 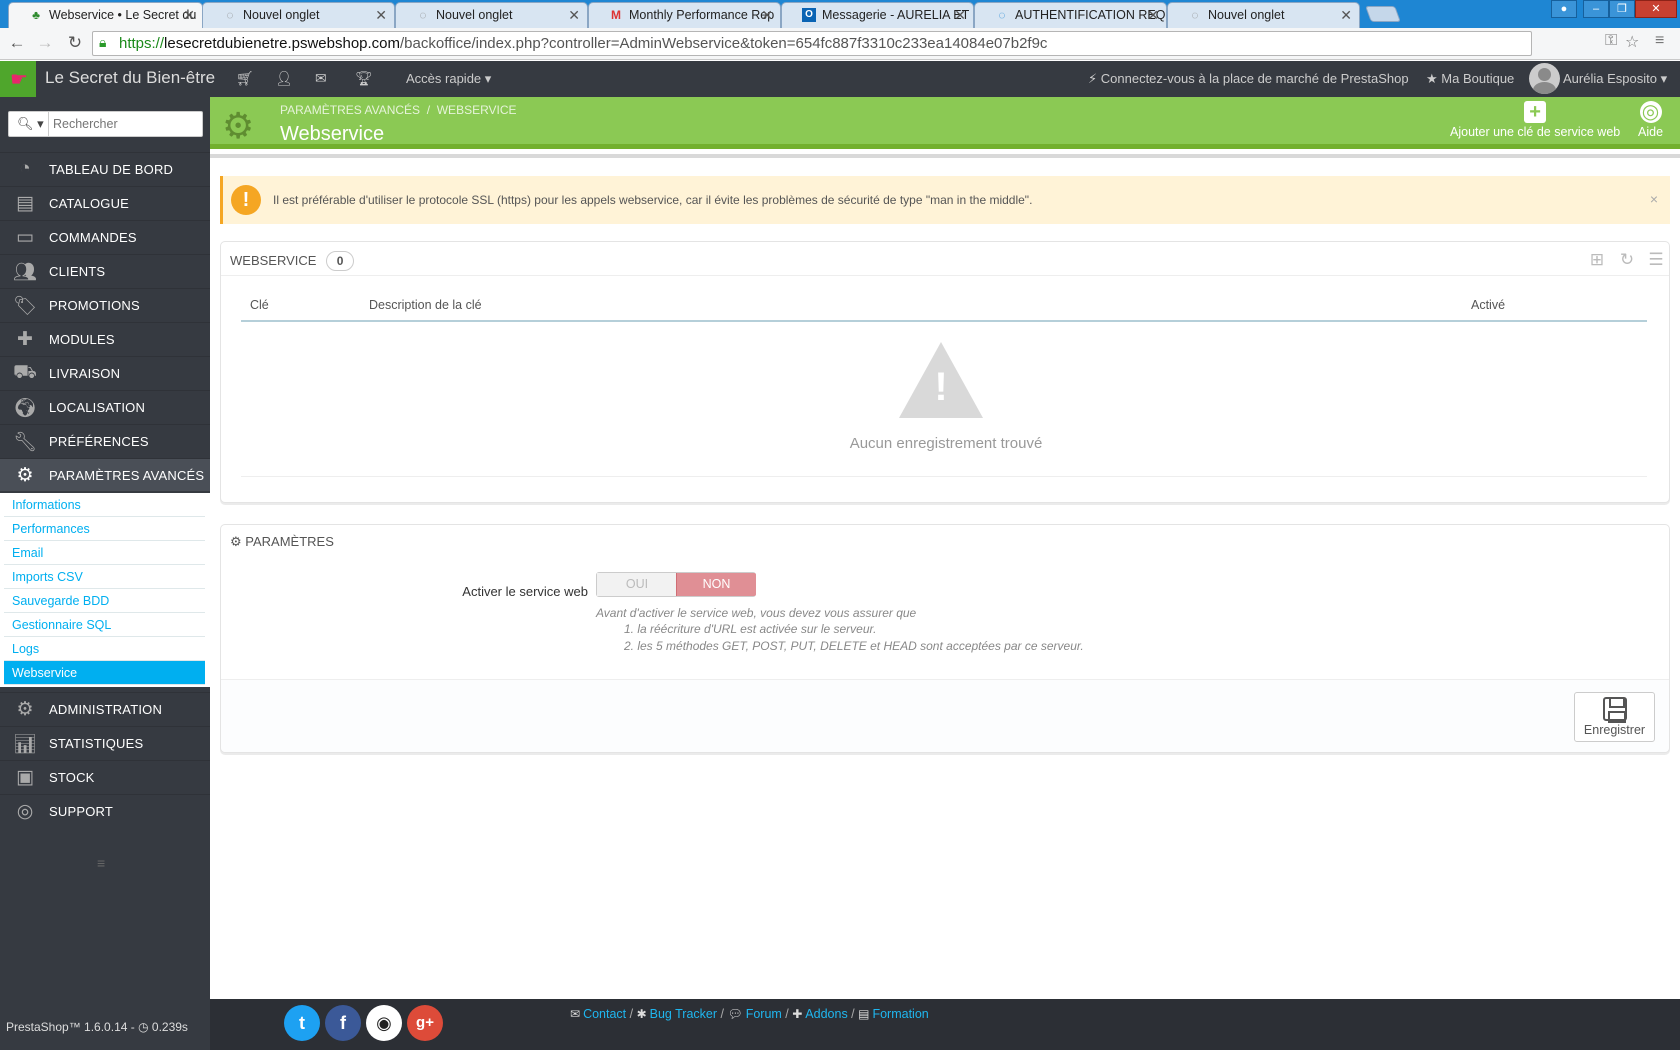 What do you see at coordinates (89, 203) in the screenshot?
I see `sidebar-item-label: Catalogue` at bounding box center [89, 203].